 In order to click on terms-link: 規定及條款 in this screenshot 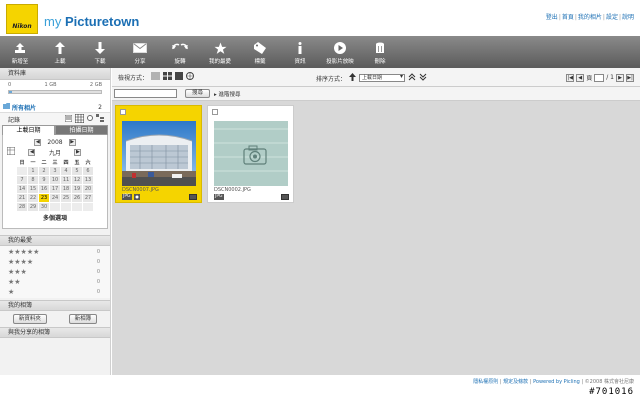, I will do `click(515, 382)`.